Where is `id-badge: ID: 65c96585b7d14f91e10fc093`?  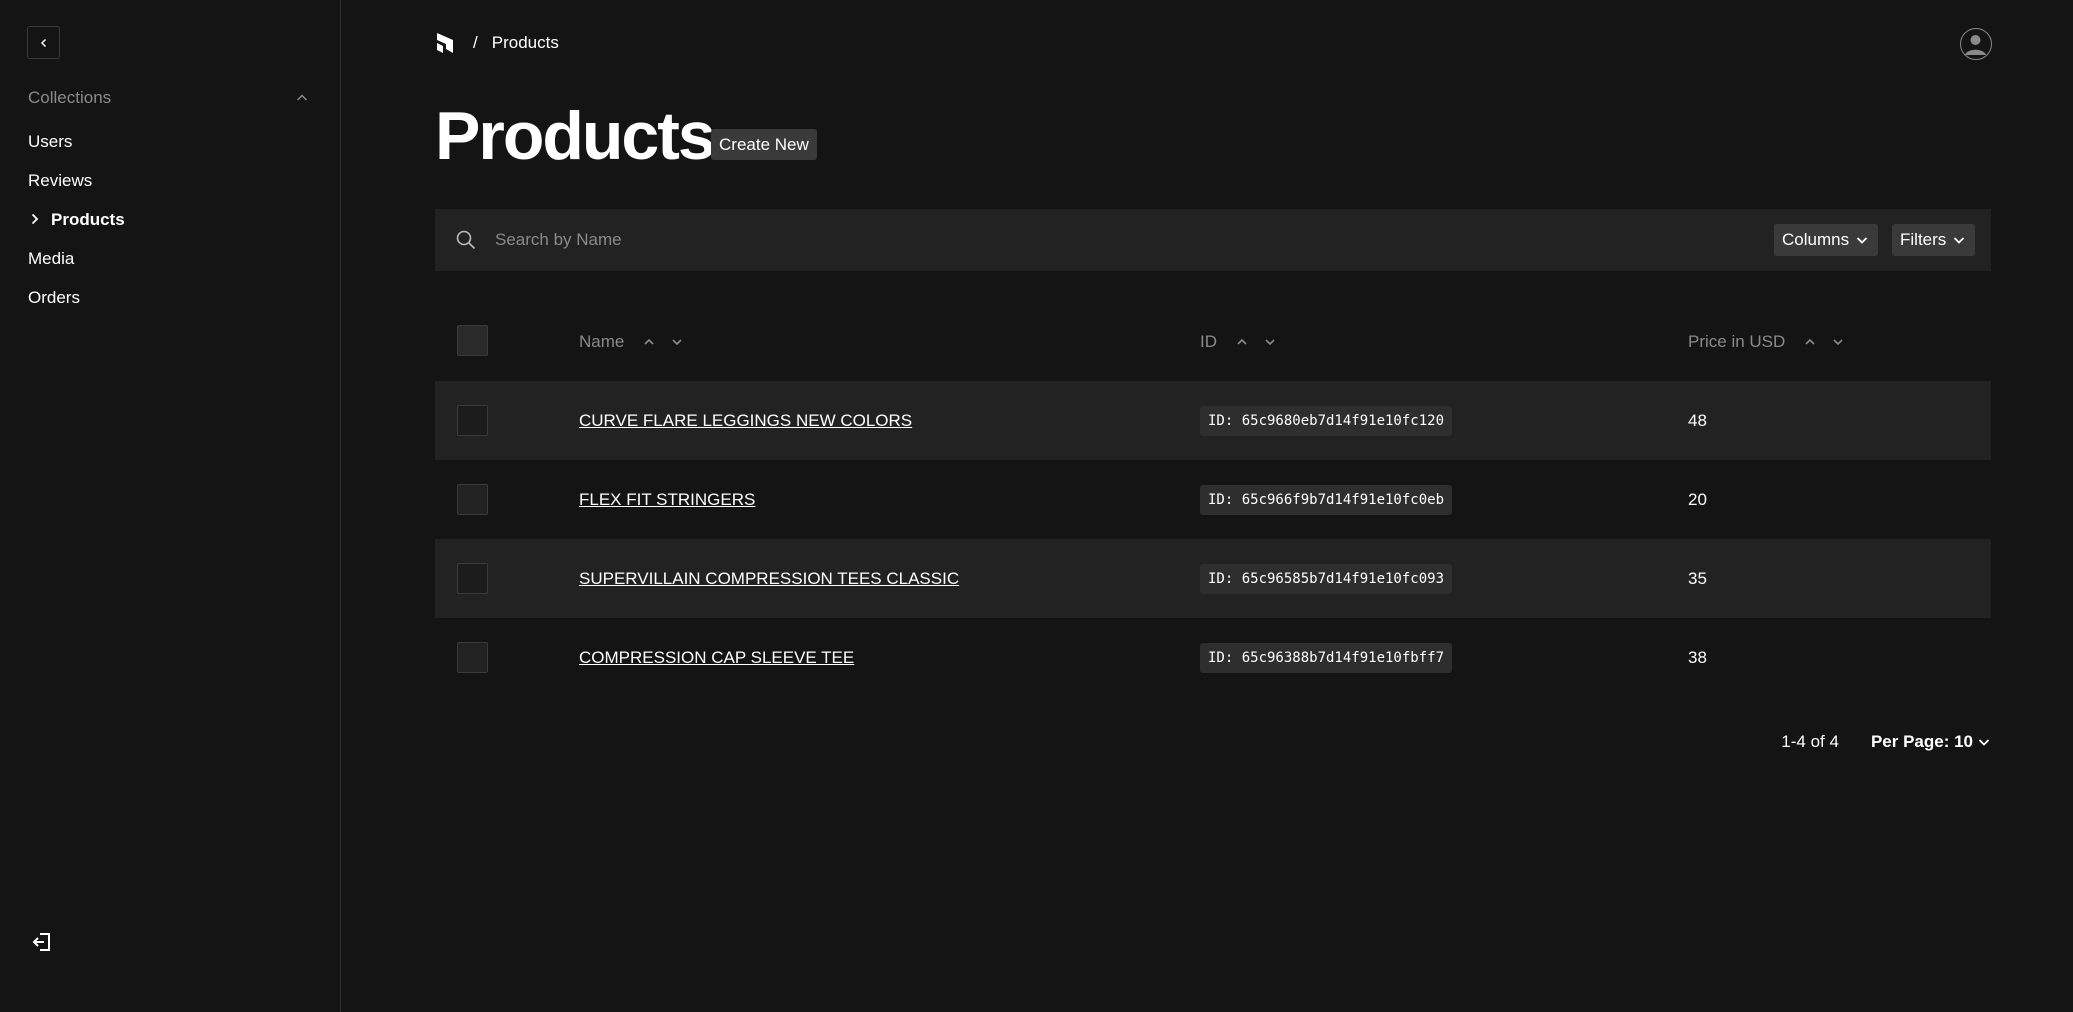
id-badge: ID: 65c96585b7d14f91e10fc093 is located at coordinates (1326, 578).